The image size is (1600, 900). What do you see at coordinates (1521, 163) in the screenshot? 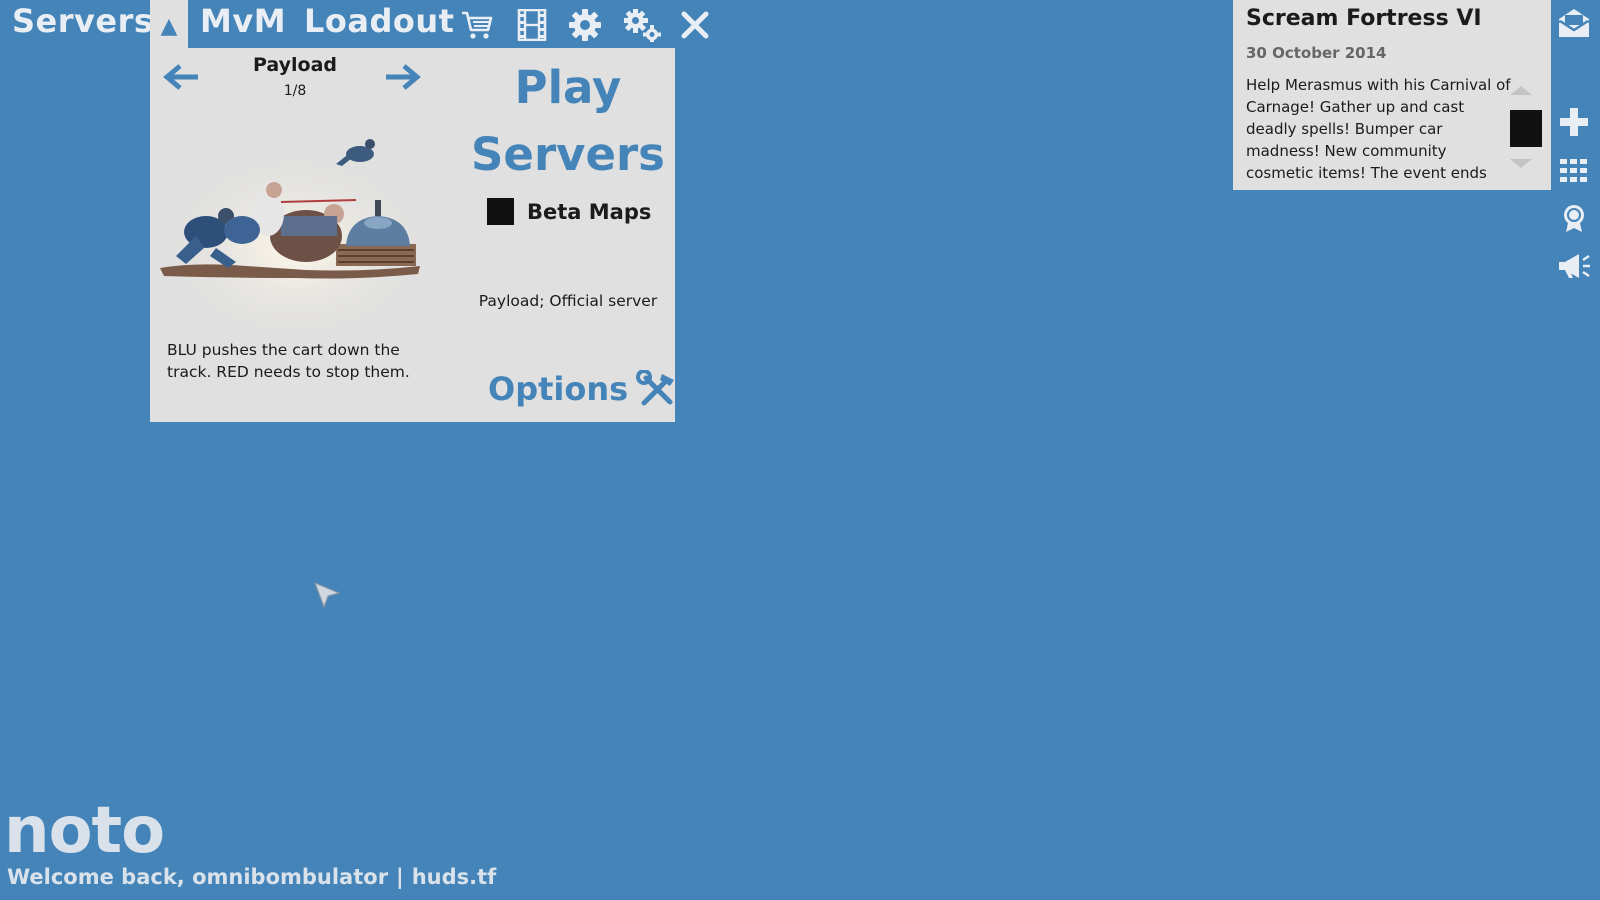
I see `news-scroll-down-button` at bounding box center [1521, 163].